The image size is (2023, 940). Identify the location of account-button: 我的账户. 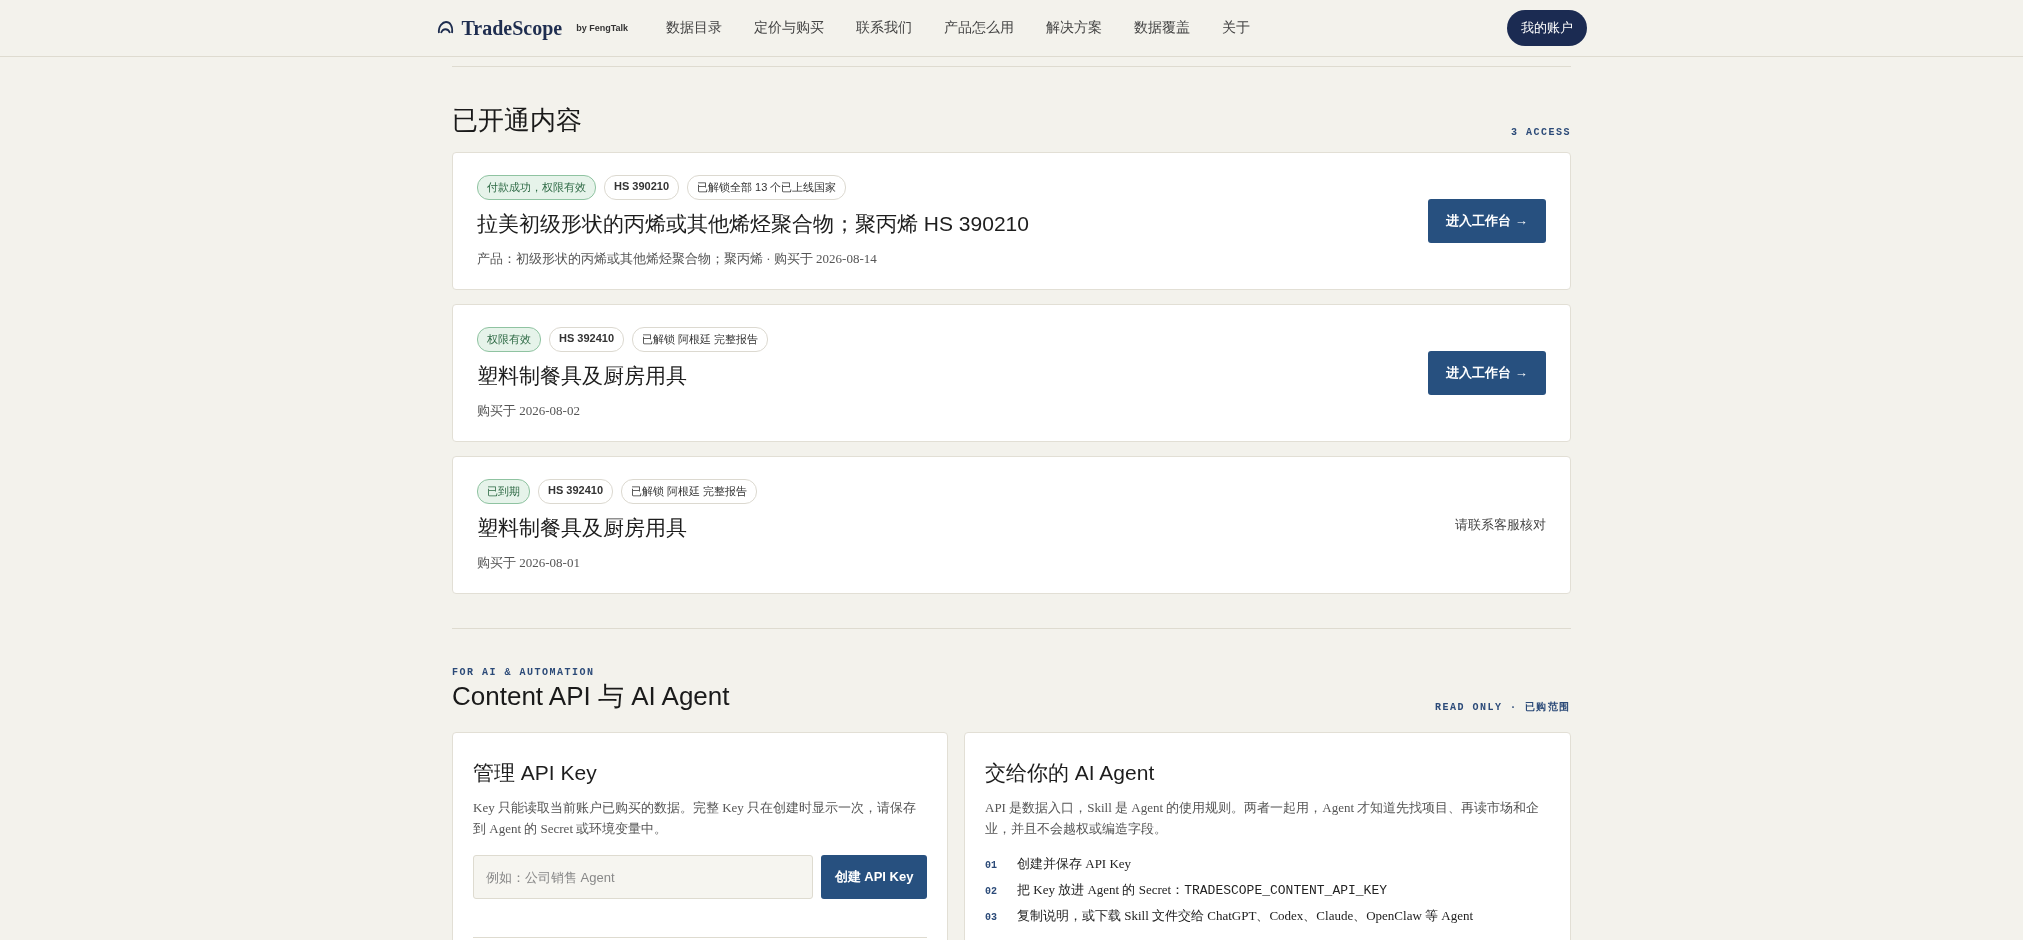
(1546, 28).